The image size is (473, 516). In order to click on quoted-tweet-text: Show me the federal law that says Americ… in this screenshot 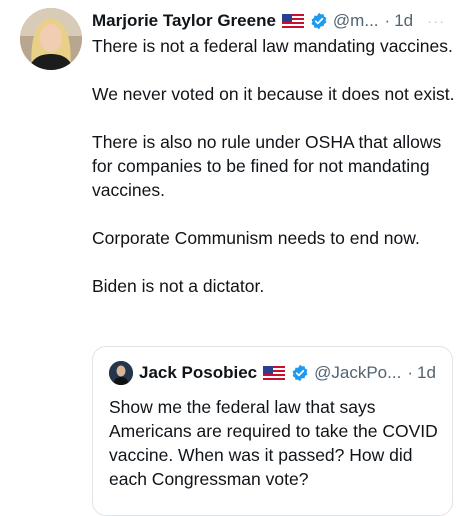, I will do `click(273, 443)`.